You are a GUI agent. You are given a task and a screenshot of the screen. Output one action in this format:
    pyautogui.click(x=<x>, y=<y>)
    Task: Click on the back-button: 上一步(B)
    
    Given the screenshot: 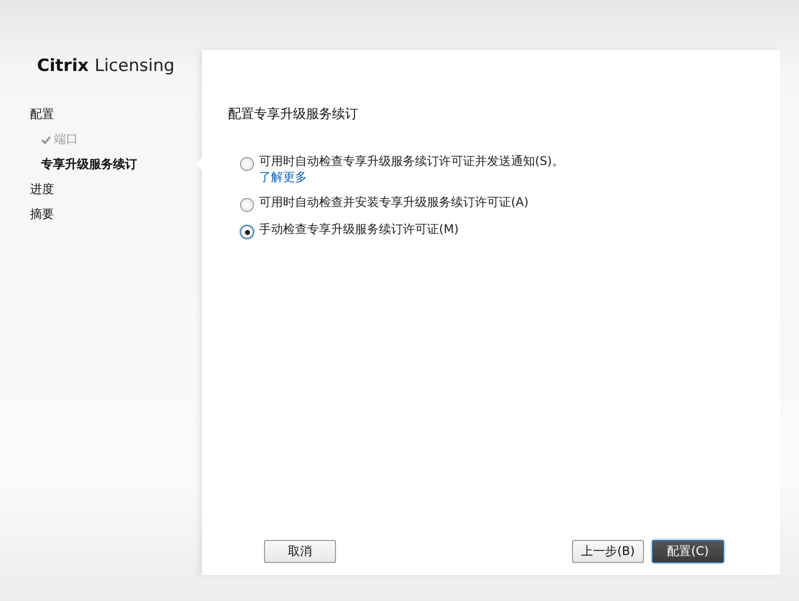 What is the action you would take?
    pyautogui.click(x=608, y=551)
    